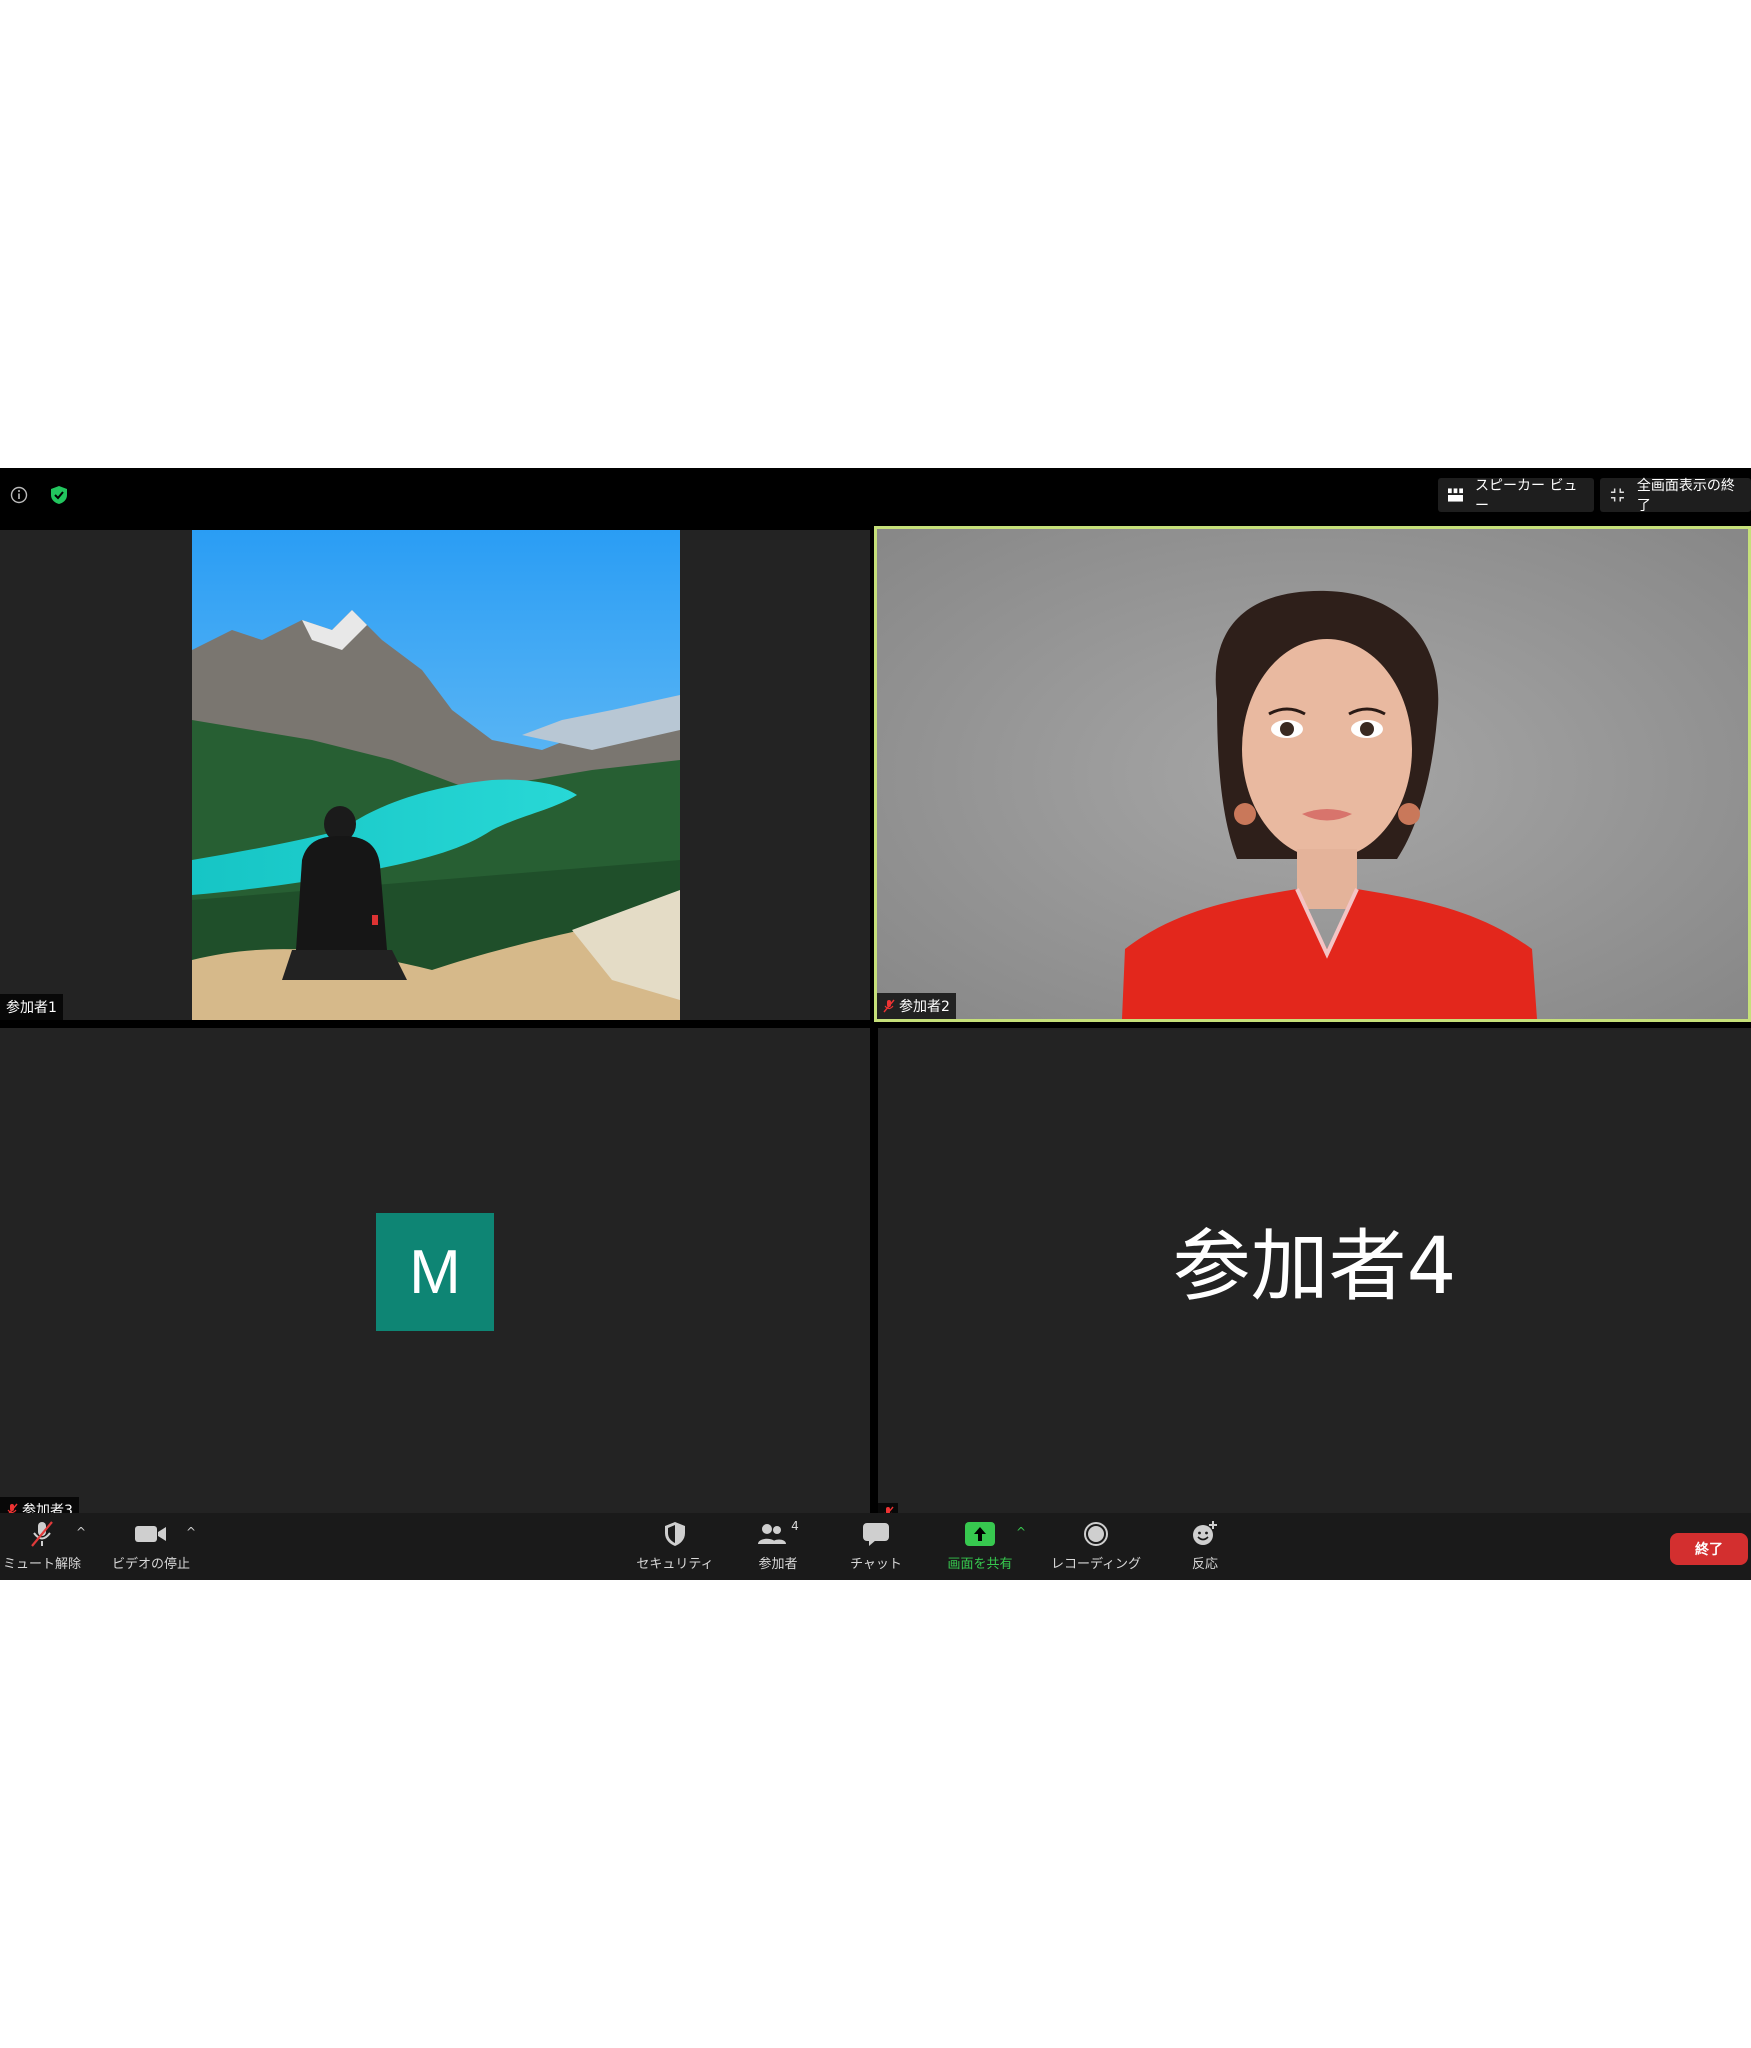 The image size is (1751, 2048). I want to click on landscape-video-image, so click(436, 775).